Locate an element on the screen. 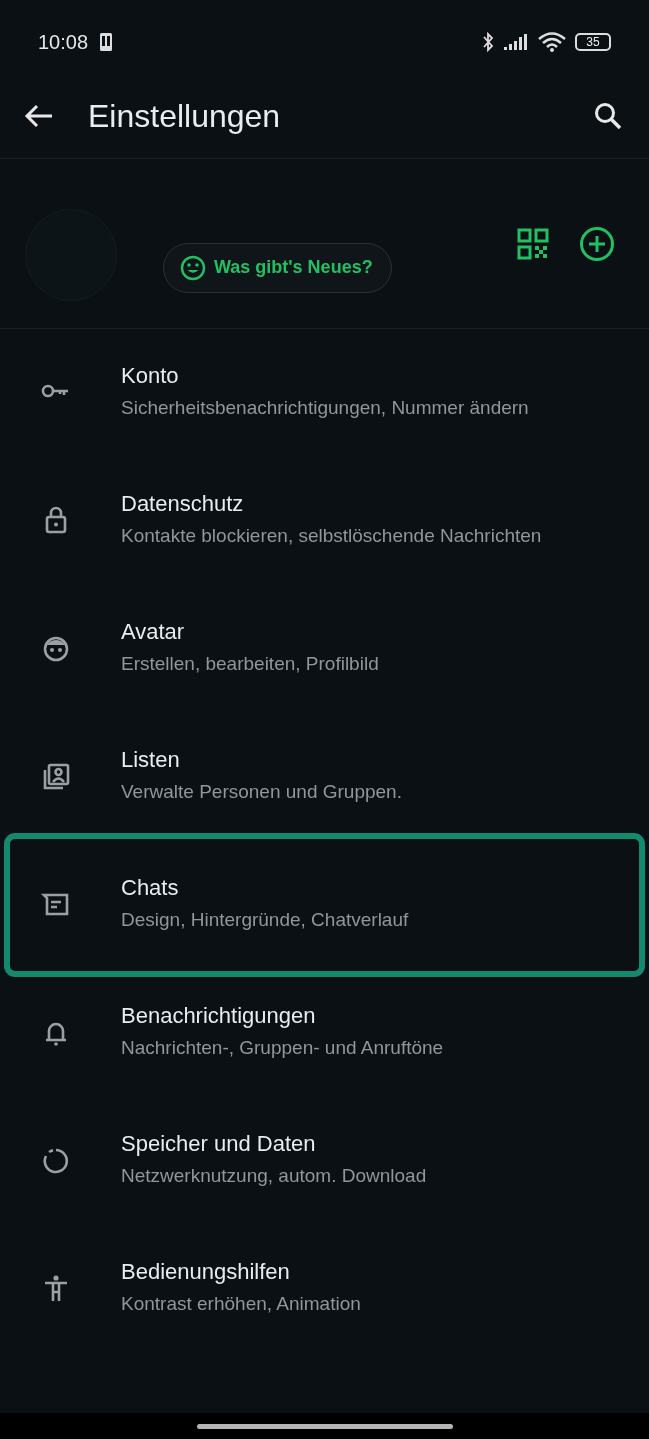 The height and width of the screenshot is (1439, 649). settings-item: Chats Design, Hintergründe, Chatverlauf is located at coordinates (324, 905).